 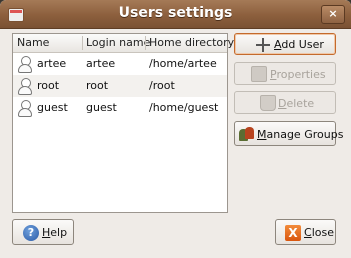 I want to click on list-header: Name Login name Home directory, so click(x=123, y=43).